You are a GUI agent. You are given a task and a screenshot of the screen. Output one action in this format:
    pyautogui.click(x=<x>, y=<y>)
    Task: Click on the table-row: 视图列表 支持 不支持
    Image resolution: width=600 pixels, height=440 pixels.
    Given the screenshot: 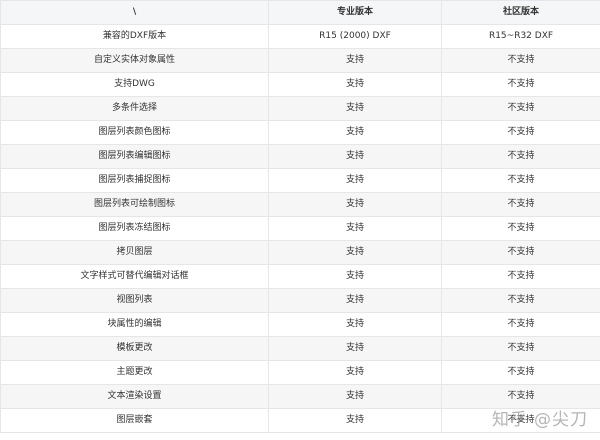 What is the action you would take?
    pyautogui.click(x=300, y=300)
    